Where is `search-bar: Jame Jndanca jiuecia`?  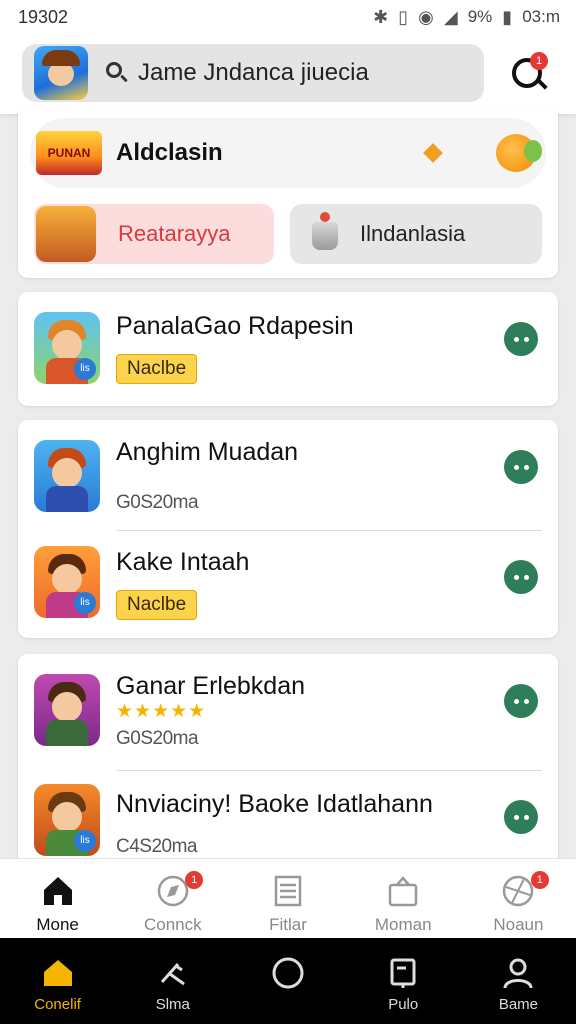
search-bar: Jame Jndanca jiuecia is located at coordinates (253, 73).